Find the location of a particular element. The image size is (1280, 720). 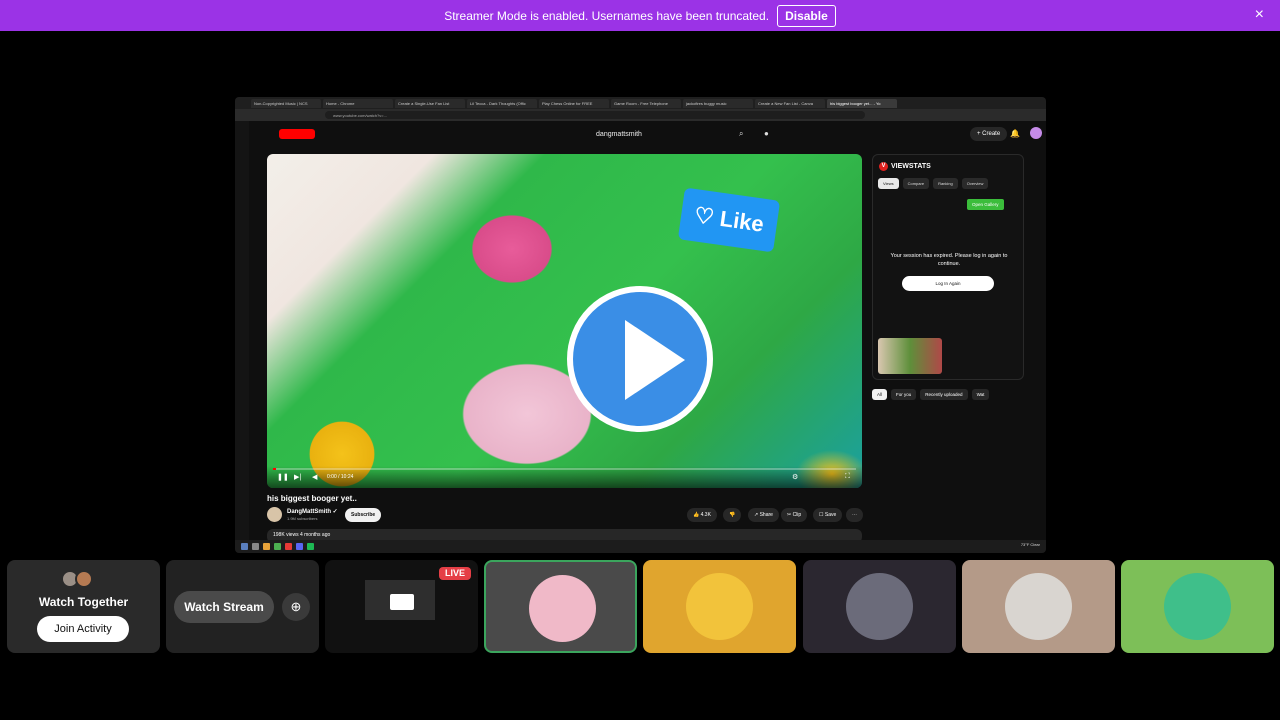

live-stream-tile: LIVE is located at coordinates (401, 606).